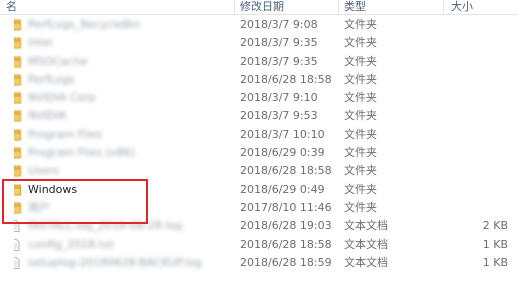 The height and width of the screenshot is (283, 518). I want to click on file-modified-date: 2018/3/7 9:35, so click(279, 43).